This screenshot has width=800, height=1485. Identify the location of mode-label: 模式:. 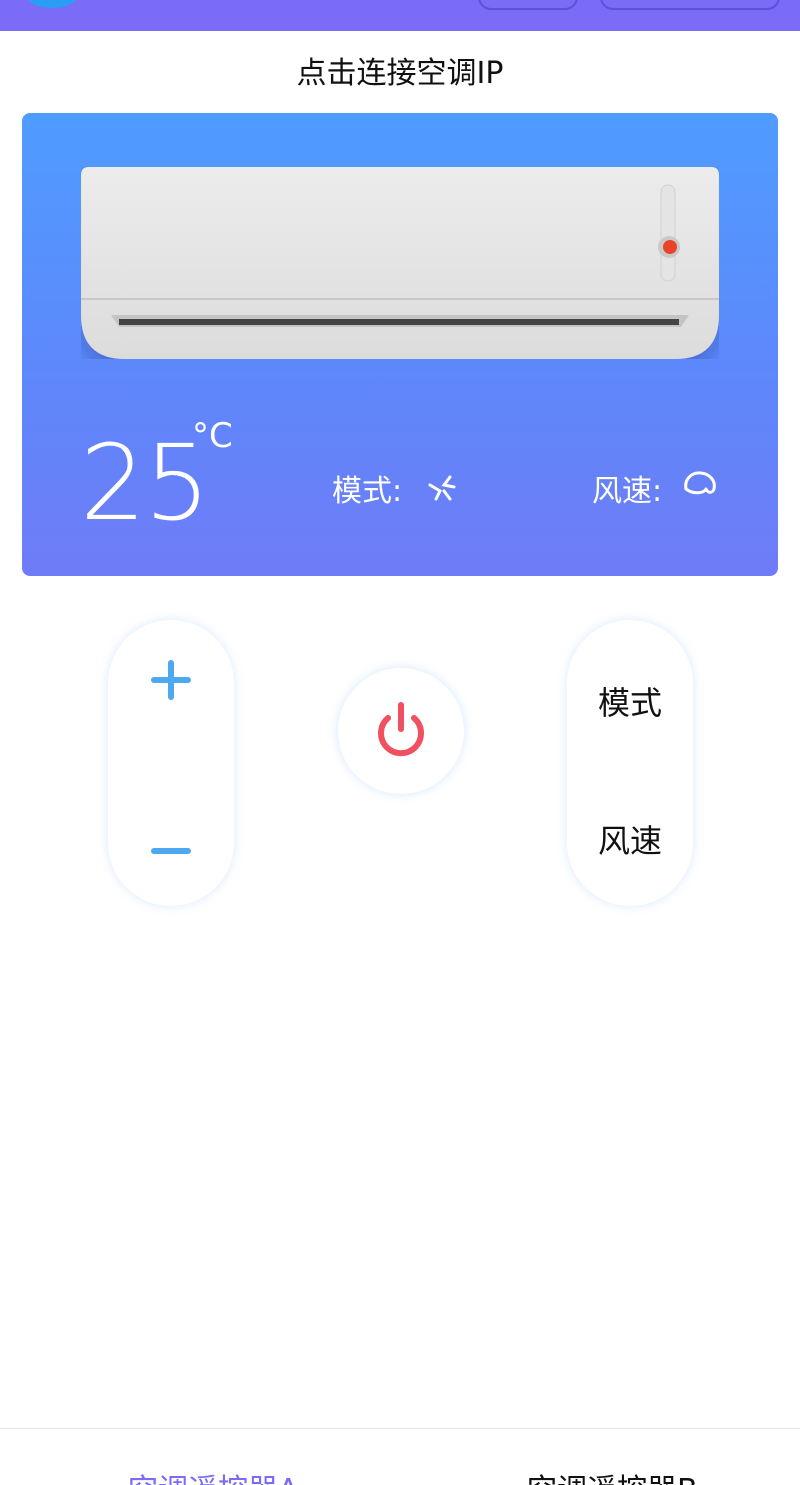
(367, 491).